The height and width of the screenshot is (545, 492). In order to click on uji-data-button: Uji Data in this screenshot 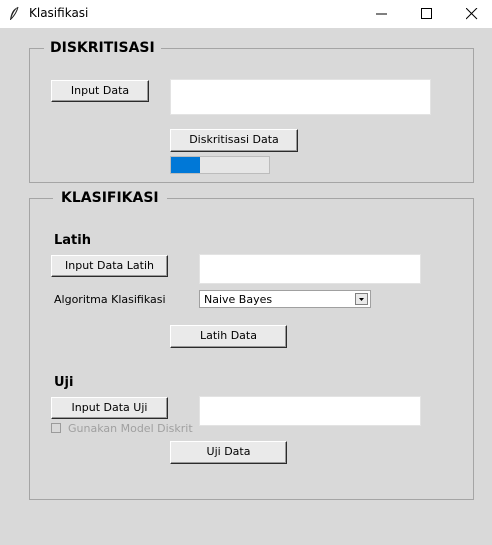, I will do `click(228, 452)`.